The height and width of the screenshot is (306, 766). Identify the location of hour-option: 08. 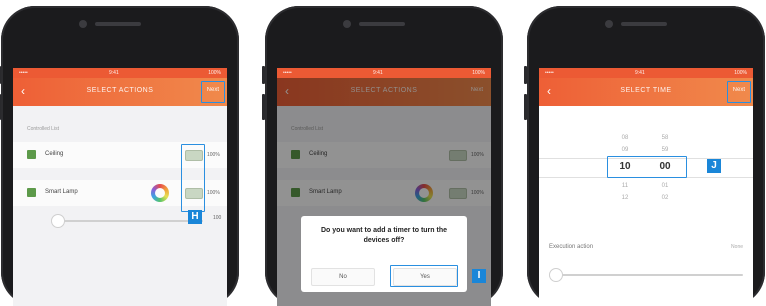
(625, 138).